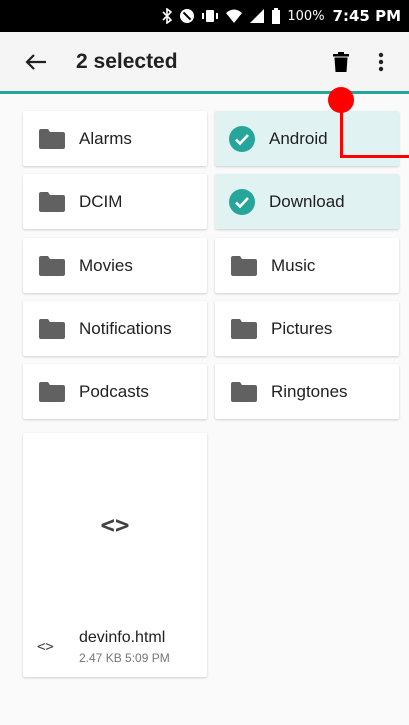 The image size is (409, 725). I want to click on folder-tile-ringtones: Ringtones, so click(307, 391).